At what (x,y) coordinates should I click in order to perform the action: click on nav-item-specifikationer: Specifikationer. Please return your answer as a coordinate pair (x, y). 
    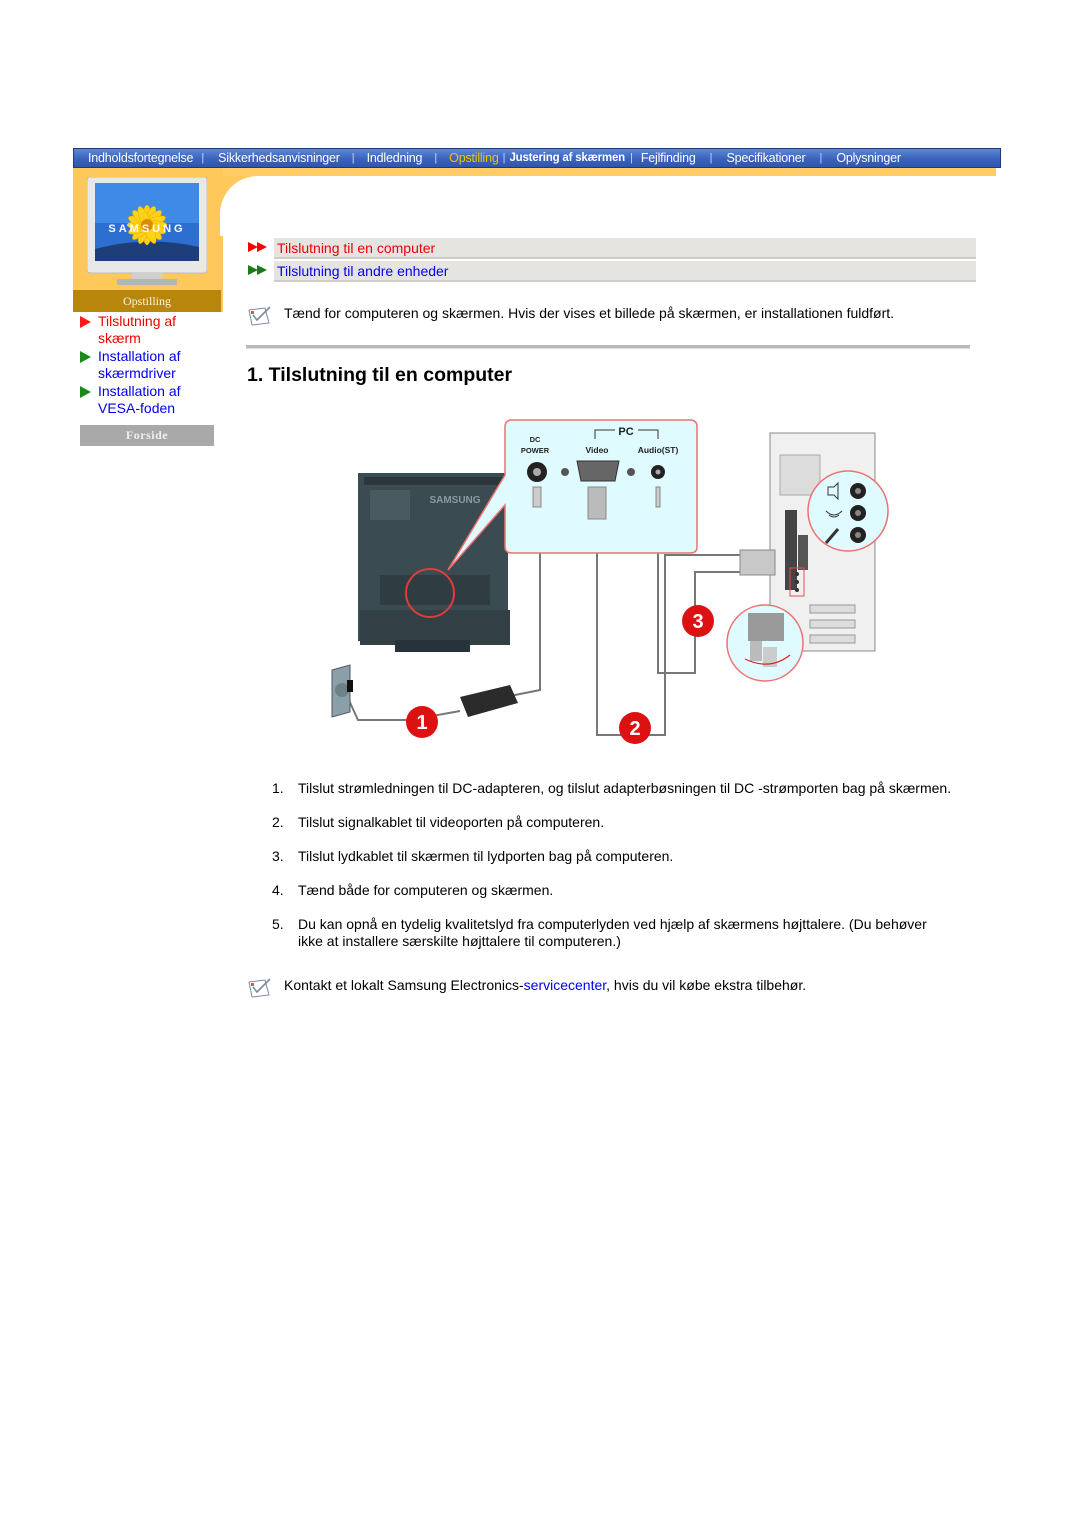
    Looking at the image, I should click on (765, 158).